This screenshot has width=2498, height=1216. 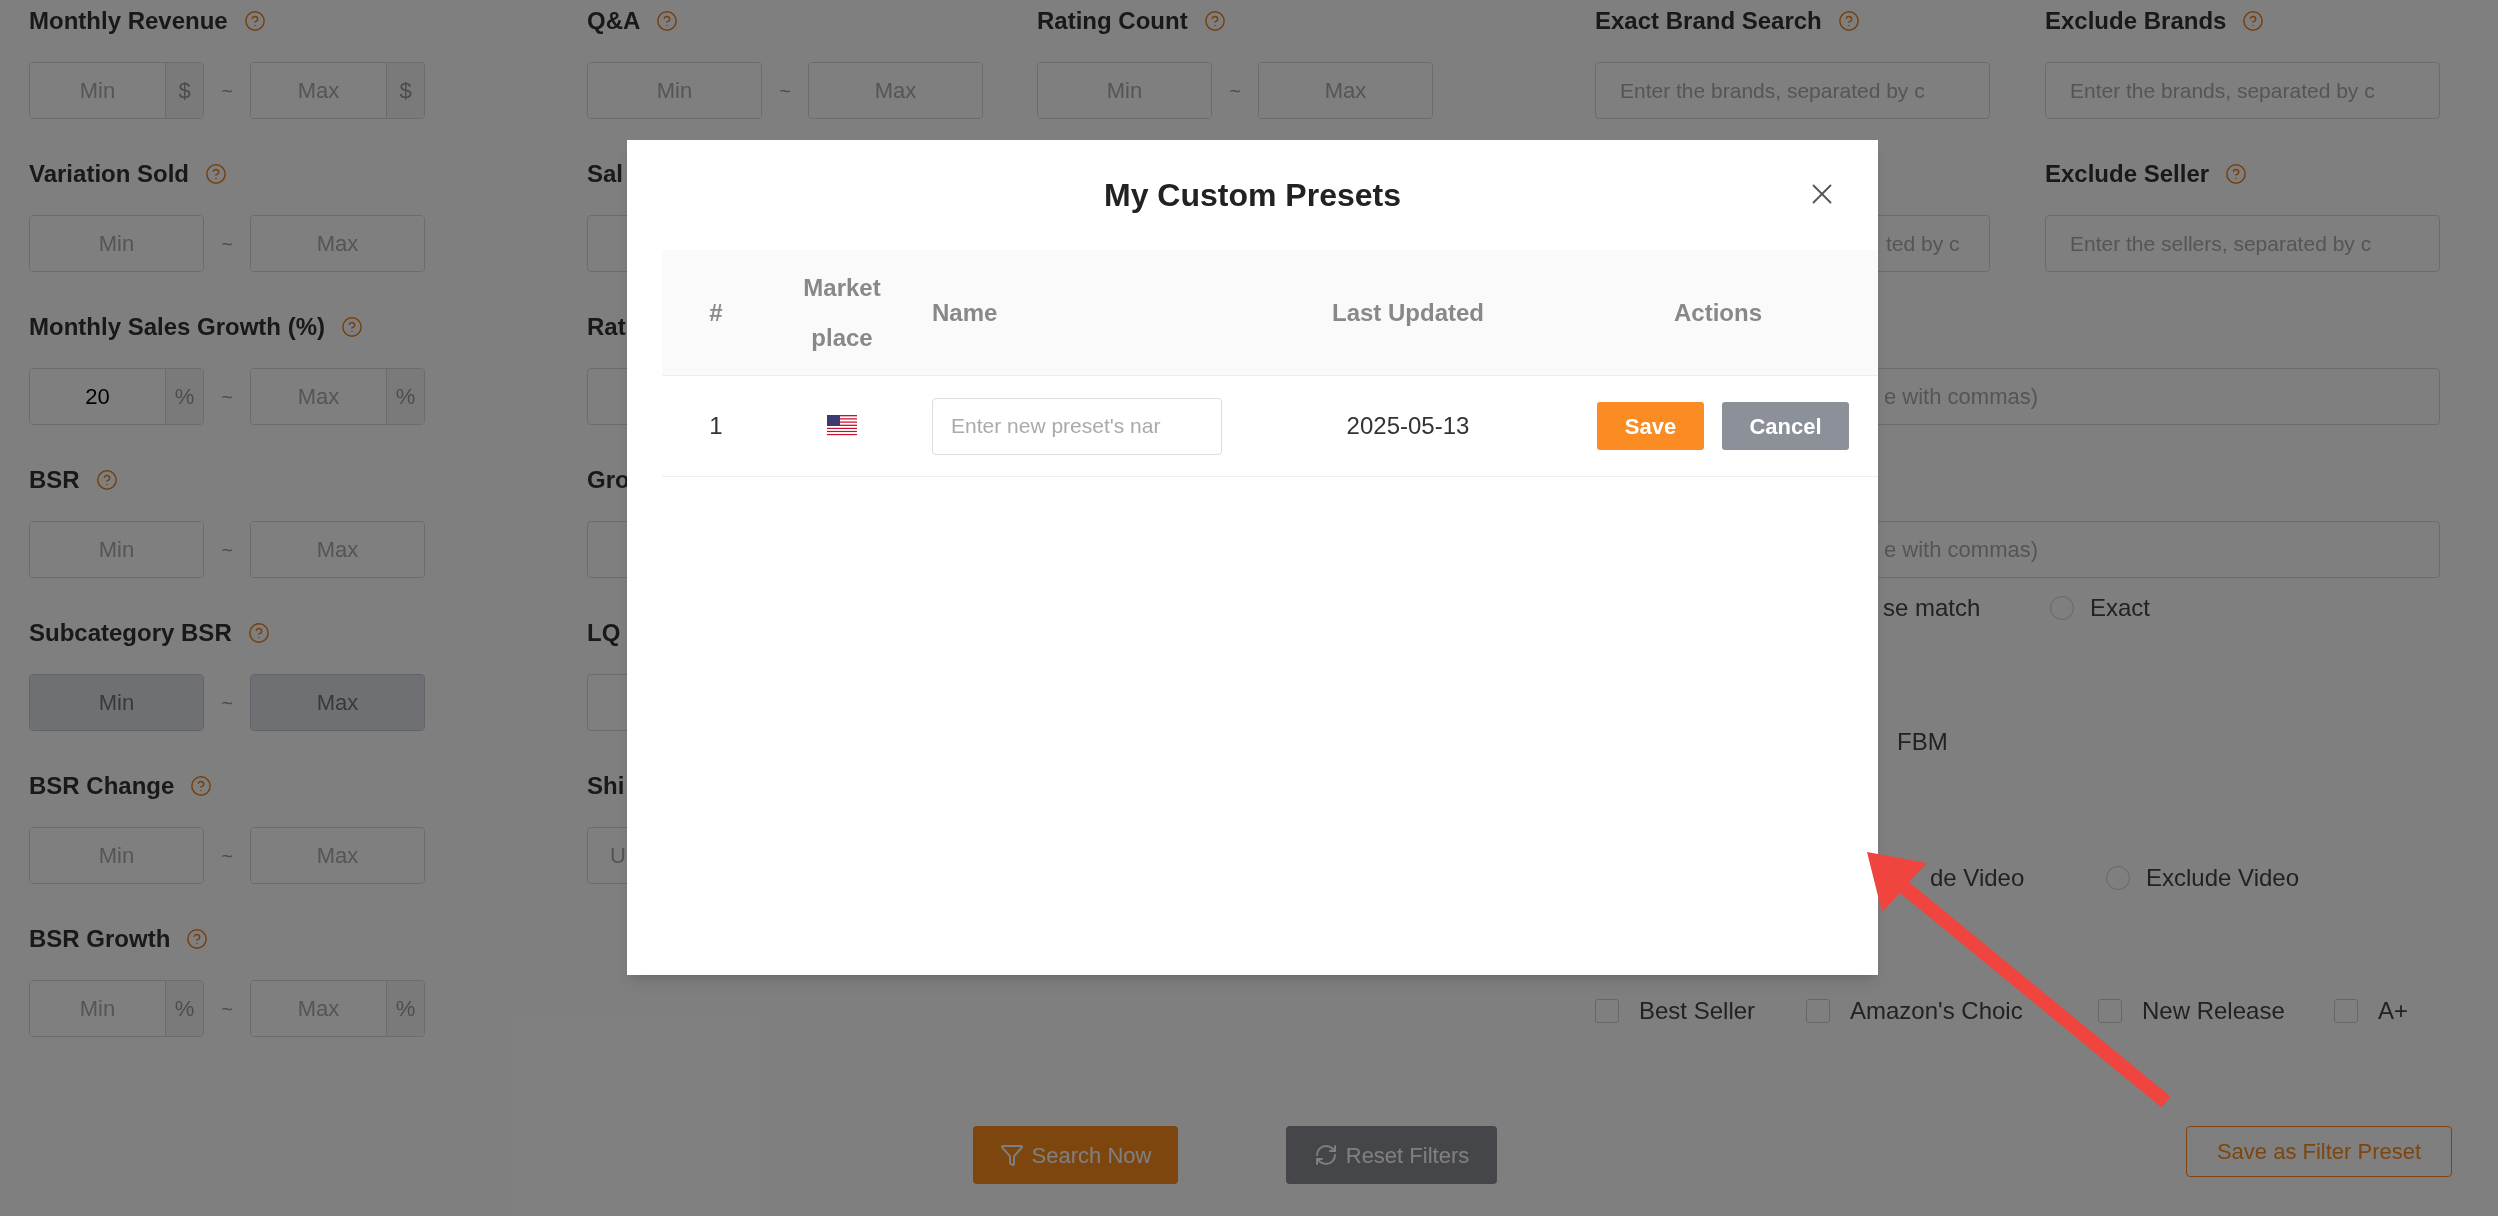 I want to click on refresh-icon, so click(x=1325, y=1155).